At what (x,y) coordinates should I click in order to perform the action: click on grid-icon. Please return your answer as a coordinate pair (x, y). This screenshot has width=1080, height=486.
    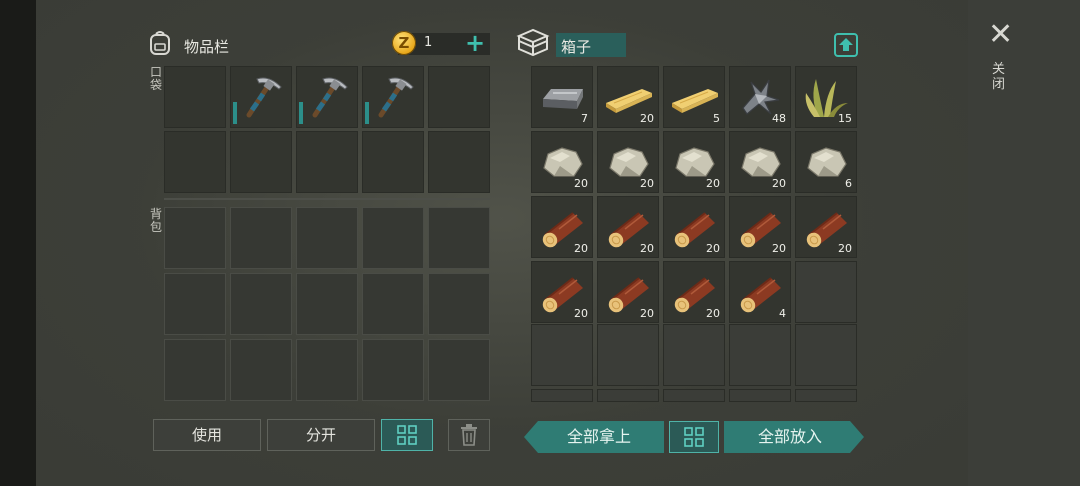
    Looking at the image, I should click on (407, 435).